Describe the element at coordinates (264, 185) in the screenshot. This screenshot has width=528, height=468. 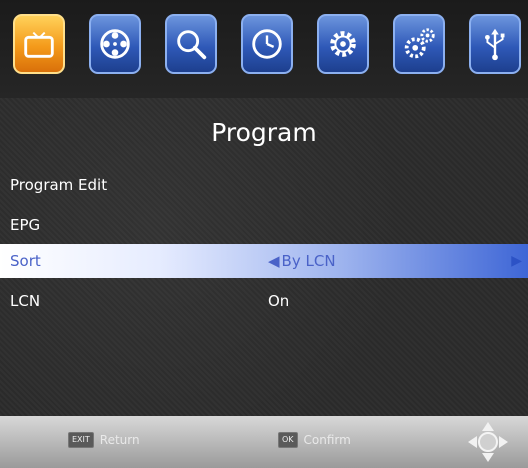
I see `menu-item-program-edit: Program Edit` at that location.